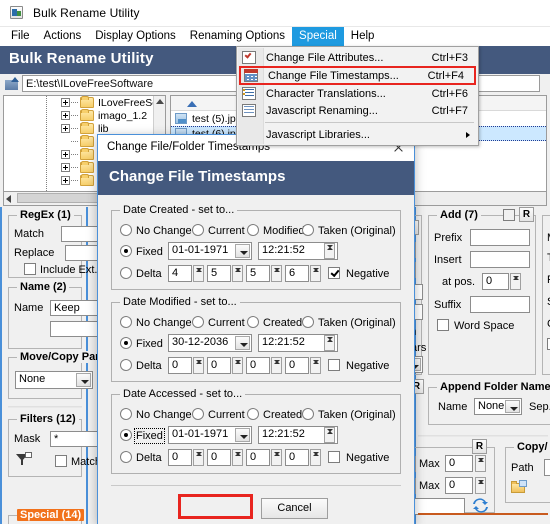 The image size is (550, 524). Describe the element at coordinates (443, 325) in the screenshot. I see `word-space-checkbox` at that location.